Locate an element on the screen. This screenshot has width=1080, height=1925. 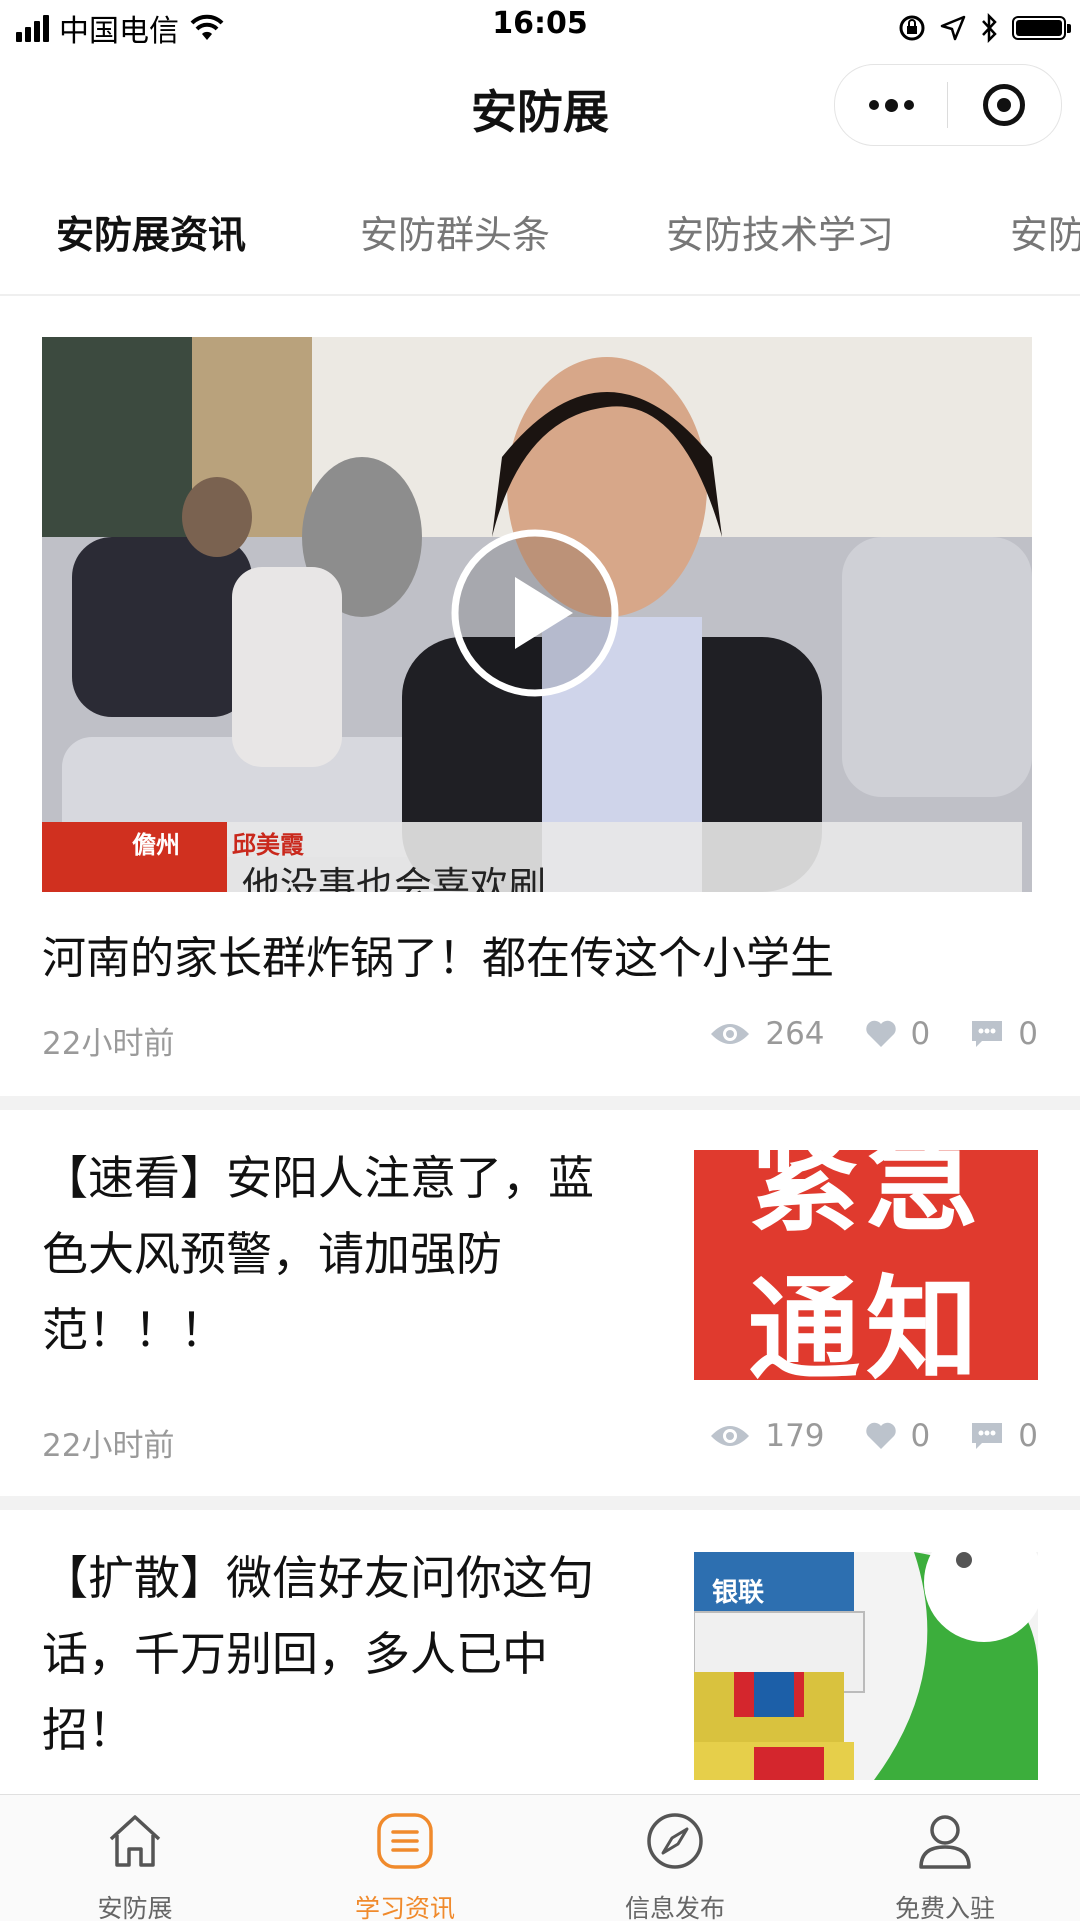
target-icon is located at coordinates (1004, 105).